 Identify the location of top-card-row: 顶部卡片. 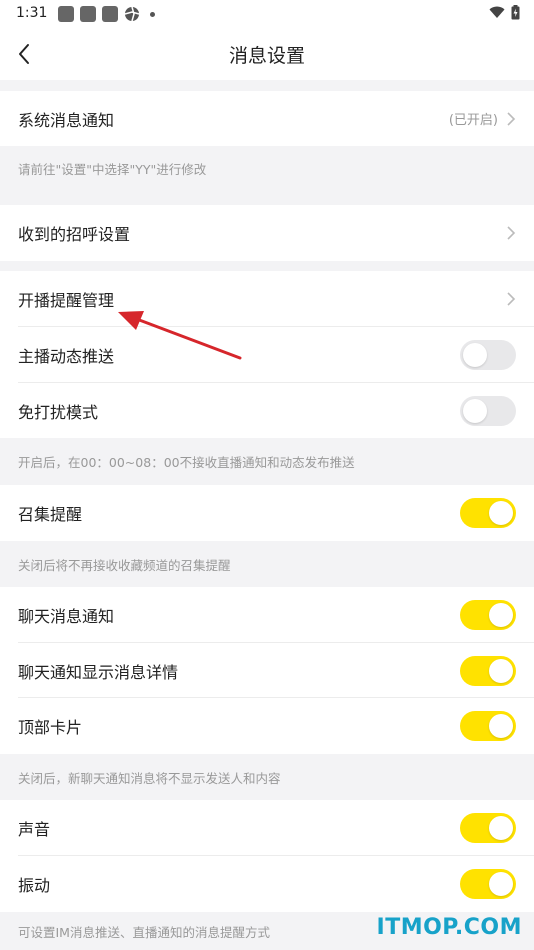
(267, 726).